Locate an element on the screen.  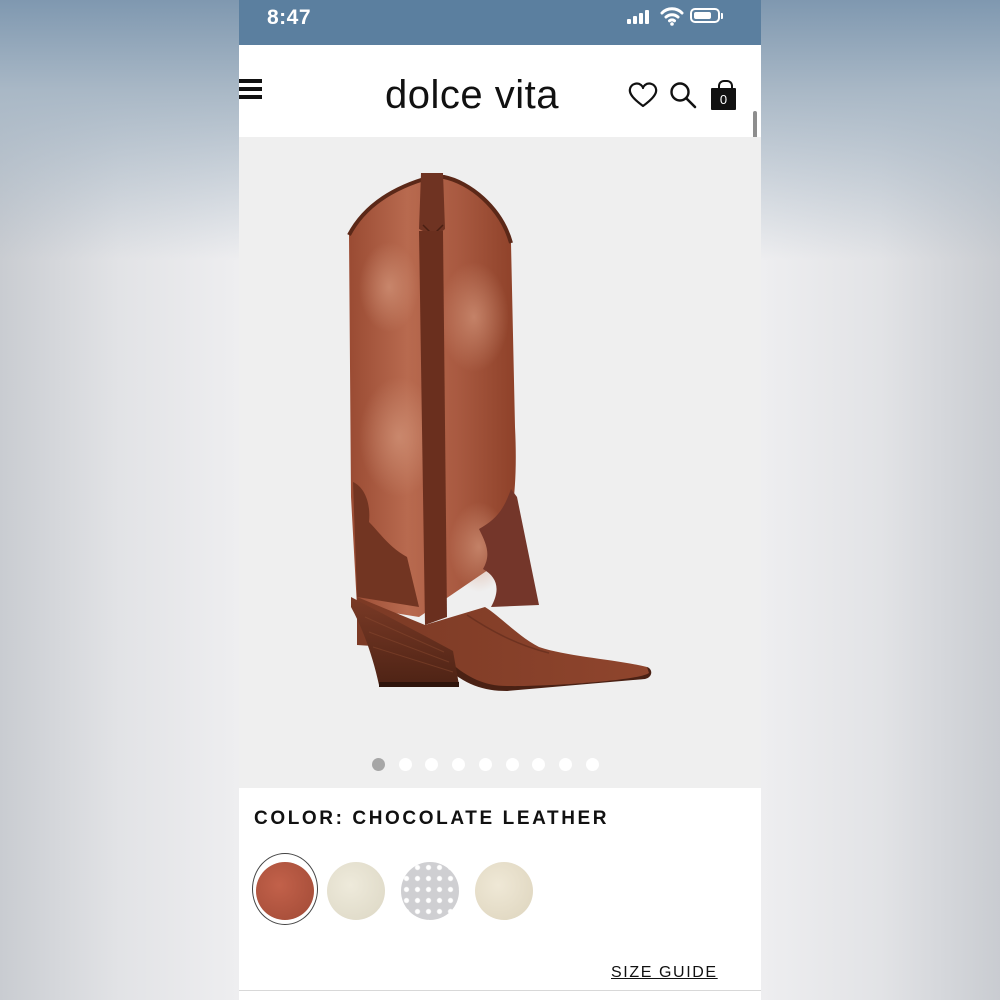
status-bar: 8:47 is located at coordinates (500, 22).